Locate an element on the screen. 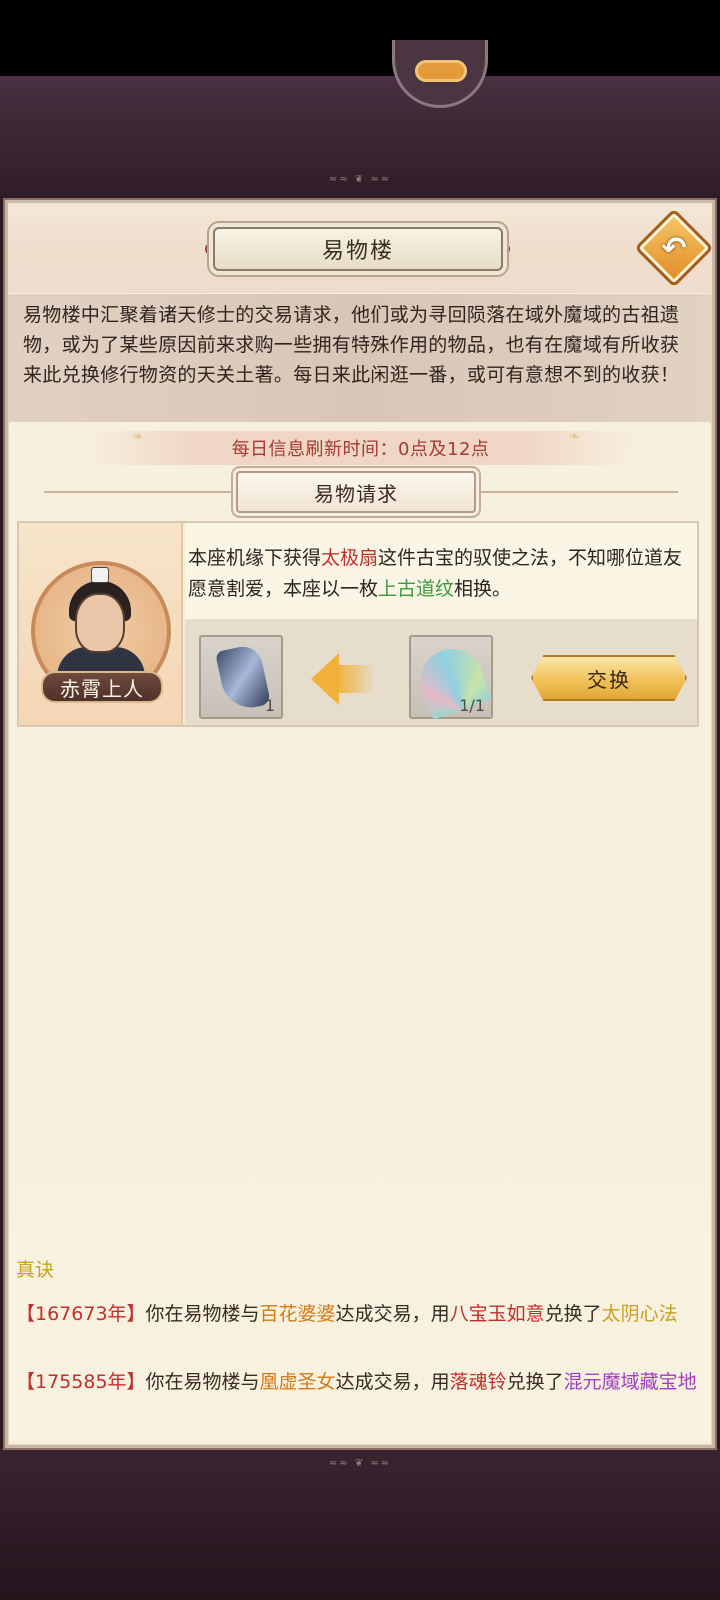 The width and height of the screenshot is (720, 1600). log-entry-text: 【167673年】你在易物楼与百花婆婆达成交易，用八宝玉如意兑换了太阴心法 is located at coordinates (361, 1314).